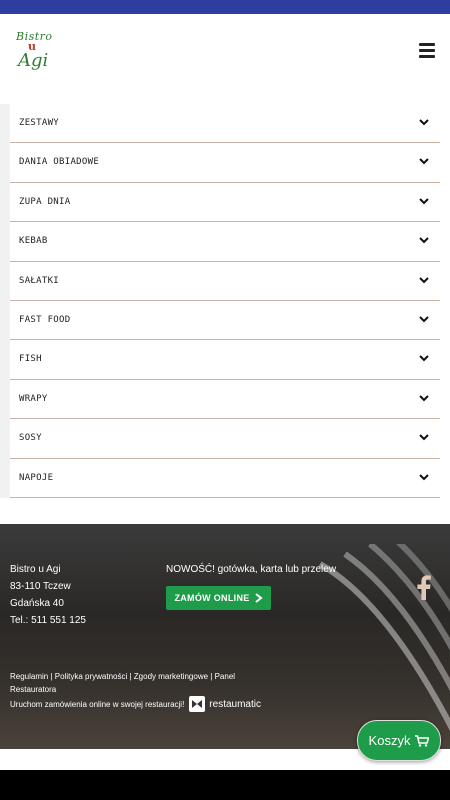 This screenshot has height=800, width=450. What do you see at coordinates (33, 398) in the screenshot?
I see `category-label: WRAPY` at bounding box center [33, 398].